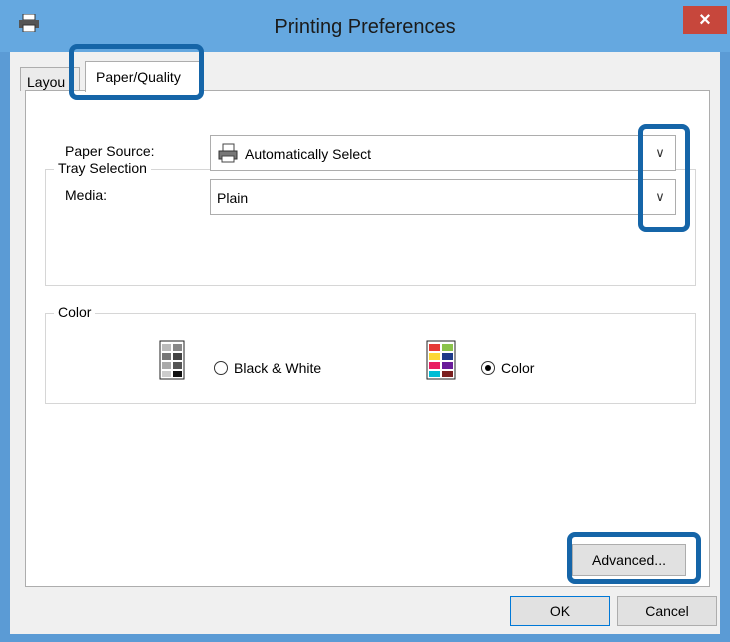 Image resolution: width=730 pixels, height=642 pixels. Describe the element at coordinates (228, 153) in the screenshot. I see `printer-icon` at that location.